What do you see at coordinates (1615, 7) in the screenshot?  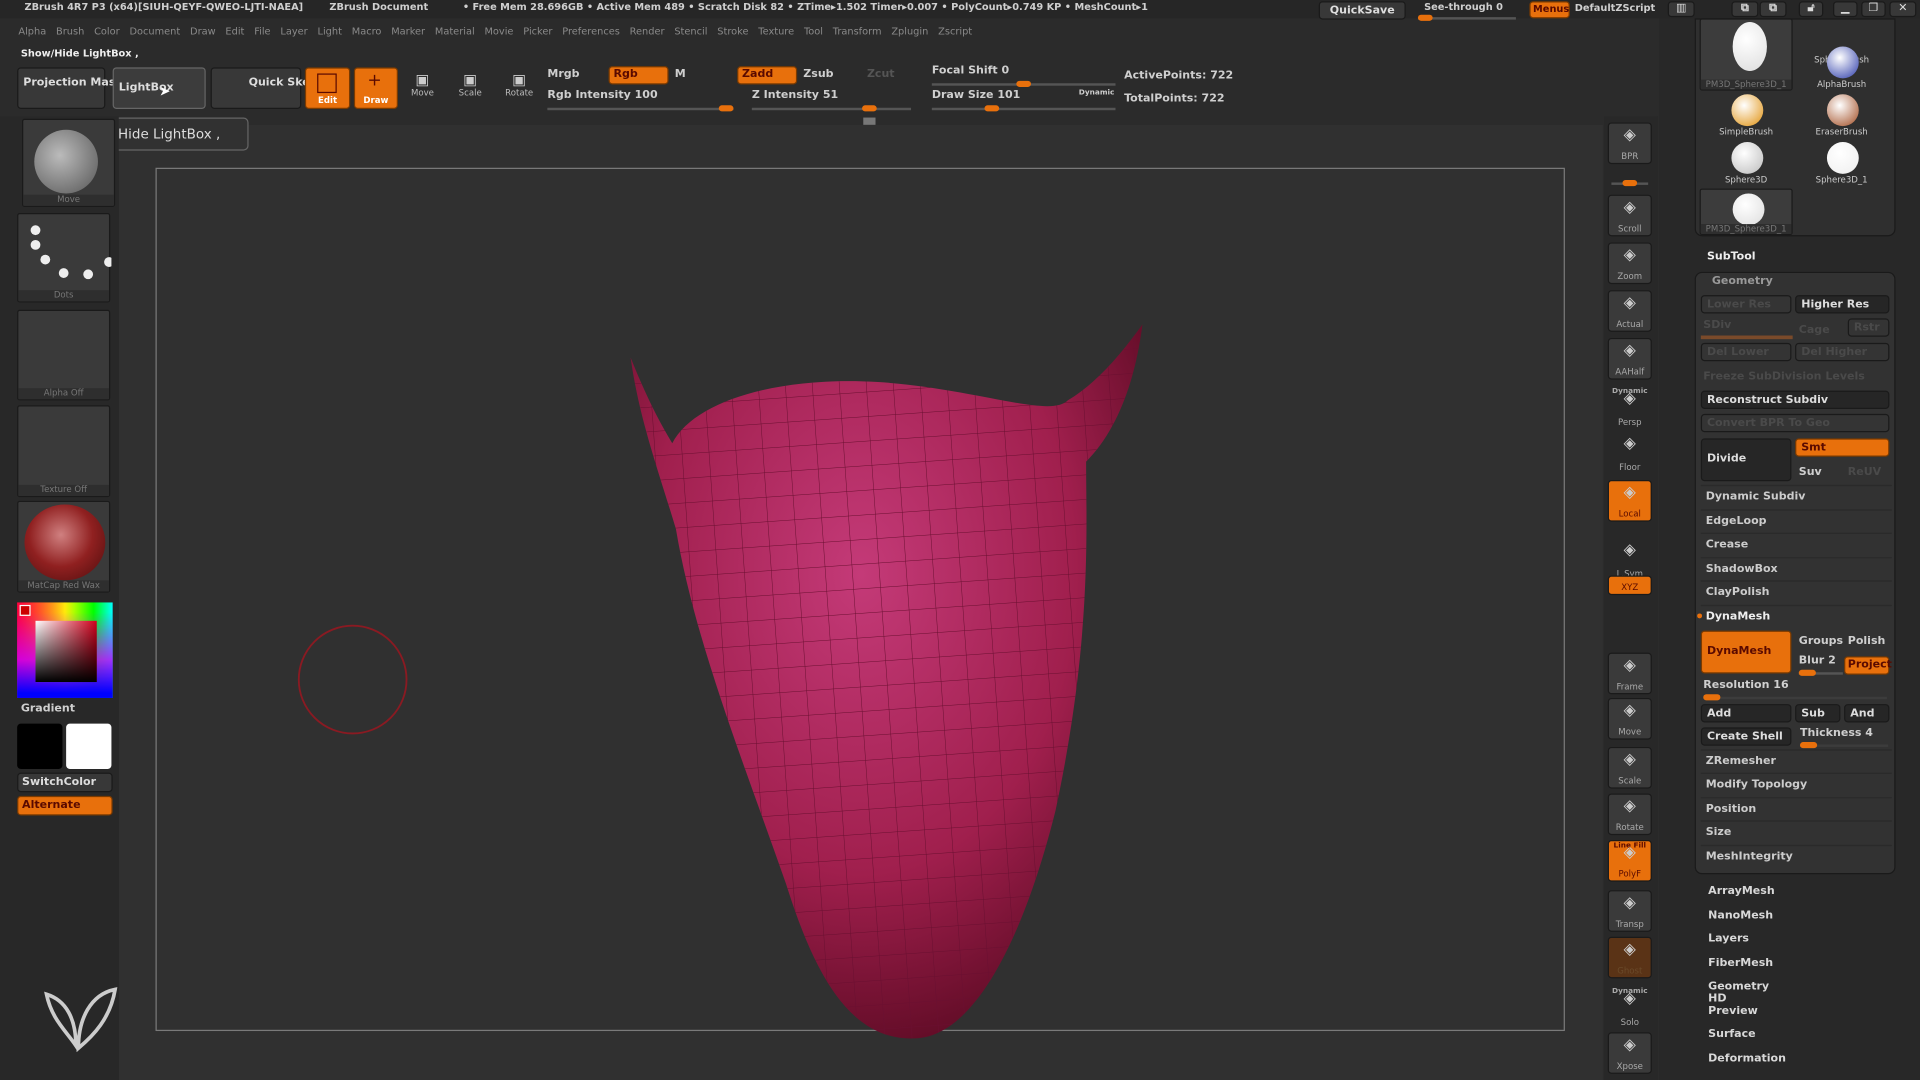 I see `default-zscript: DefaultZScript` at bounding box center [1615, 7].